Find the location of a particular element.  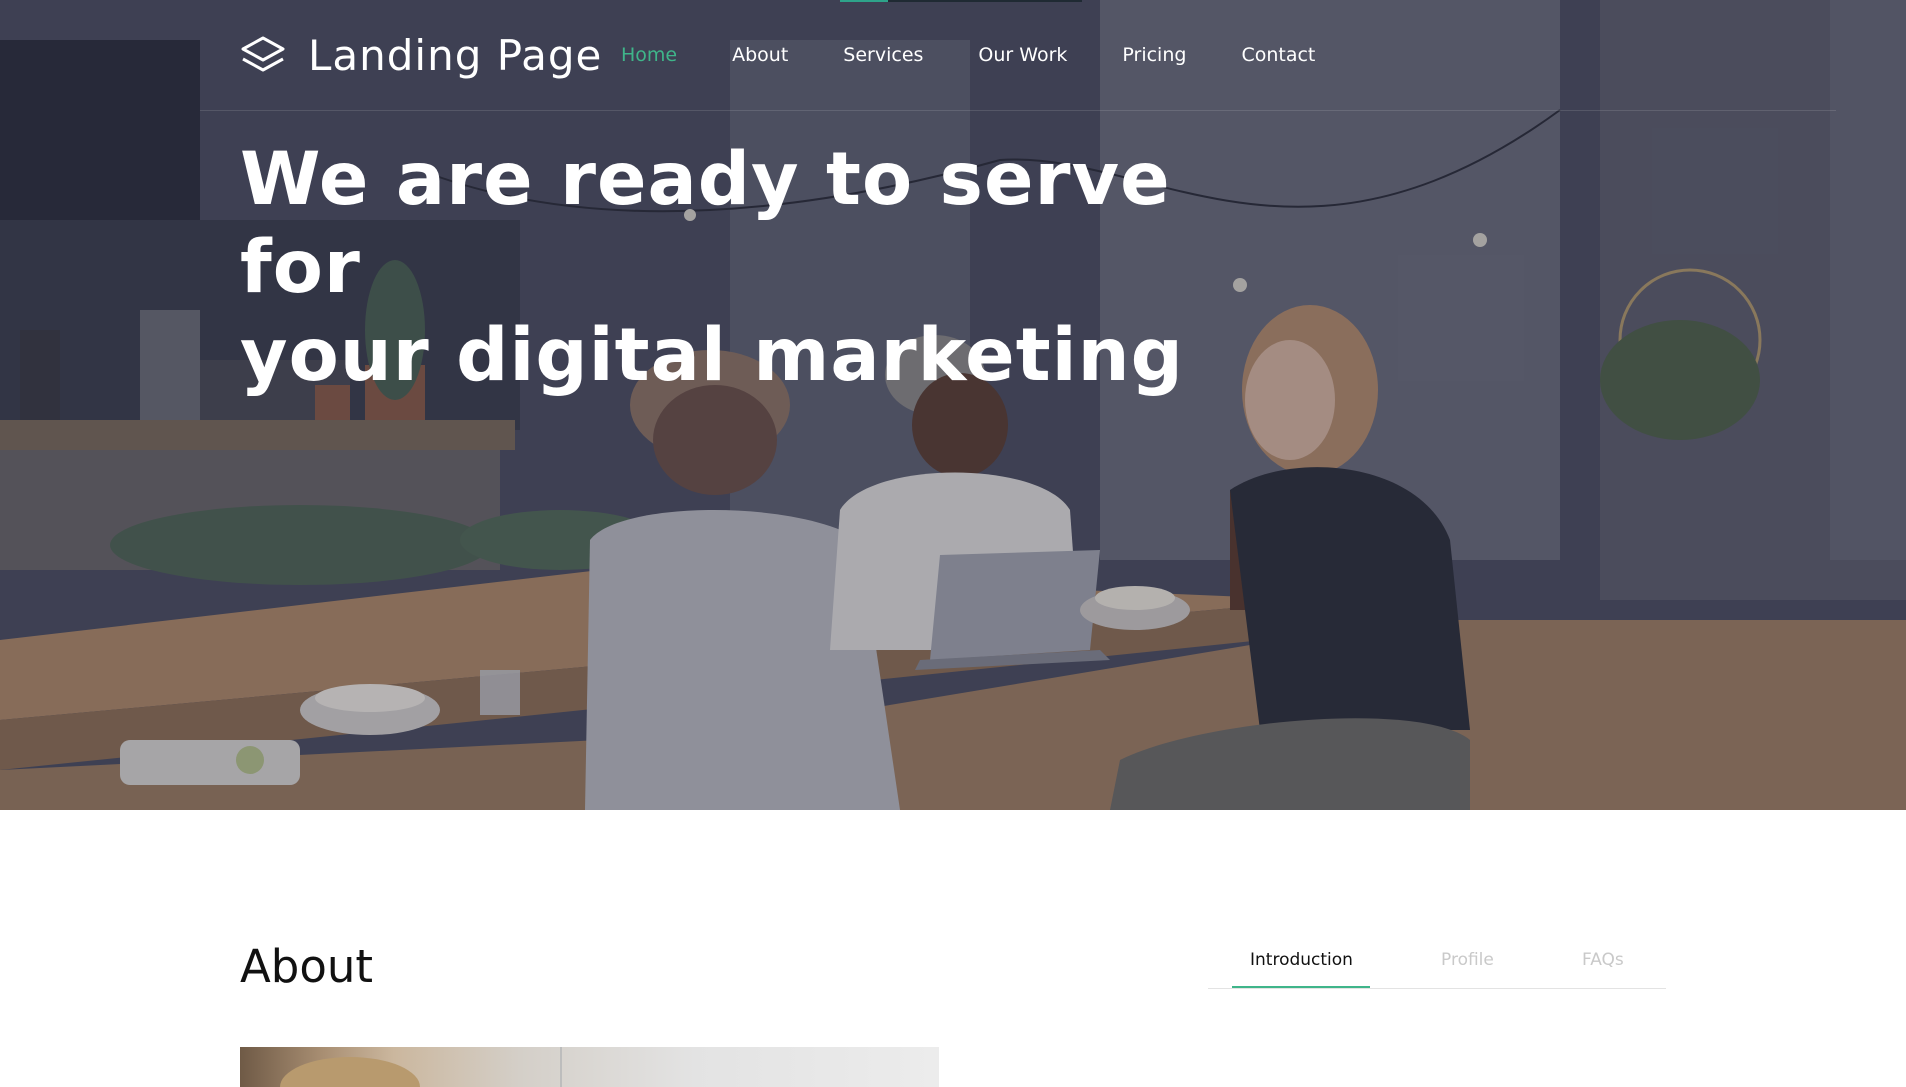

about-title: About is located at coordinates (307, 966).